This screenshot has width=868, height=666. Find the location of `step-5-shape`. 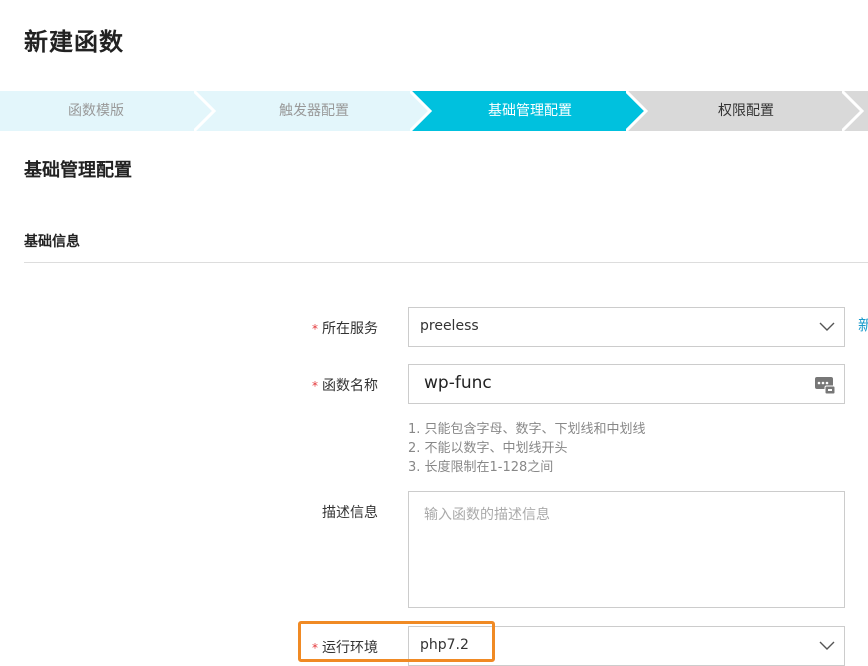

step-5-shape is located at coordinates (855, 111).